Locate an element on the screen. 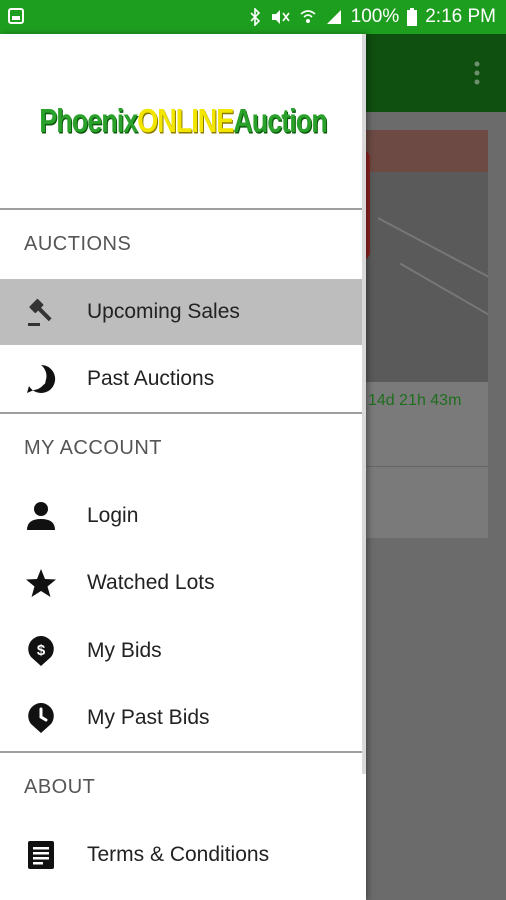 This screenshot has width=506, height=900. drawer-item-login: Login is located at coordinates (181, 516).